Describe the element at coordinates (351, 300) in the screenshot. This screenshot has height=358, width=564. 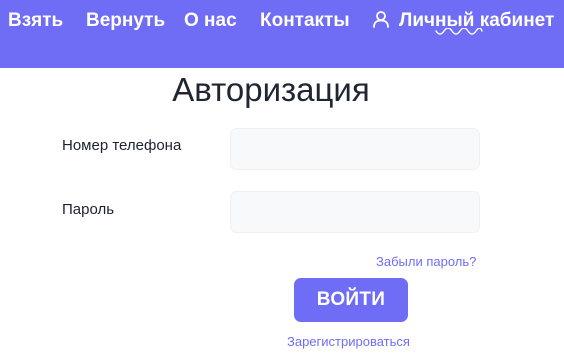
I see `login-button: ВОЙТИ` at that location.